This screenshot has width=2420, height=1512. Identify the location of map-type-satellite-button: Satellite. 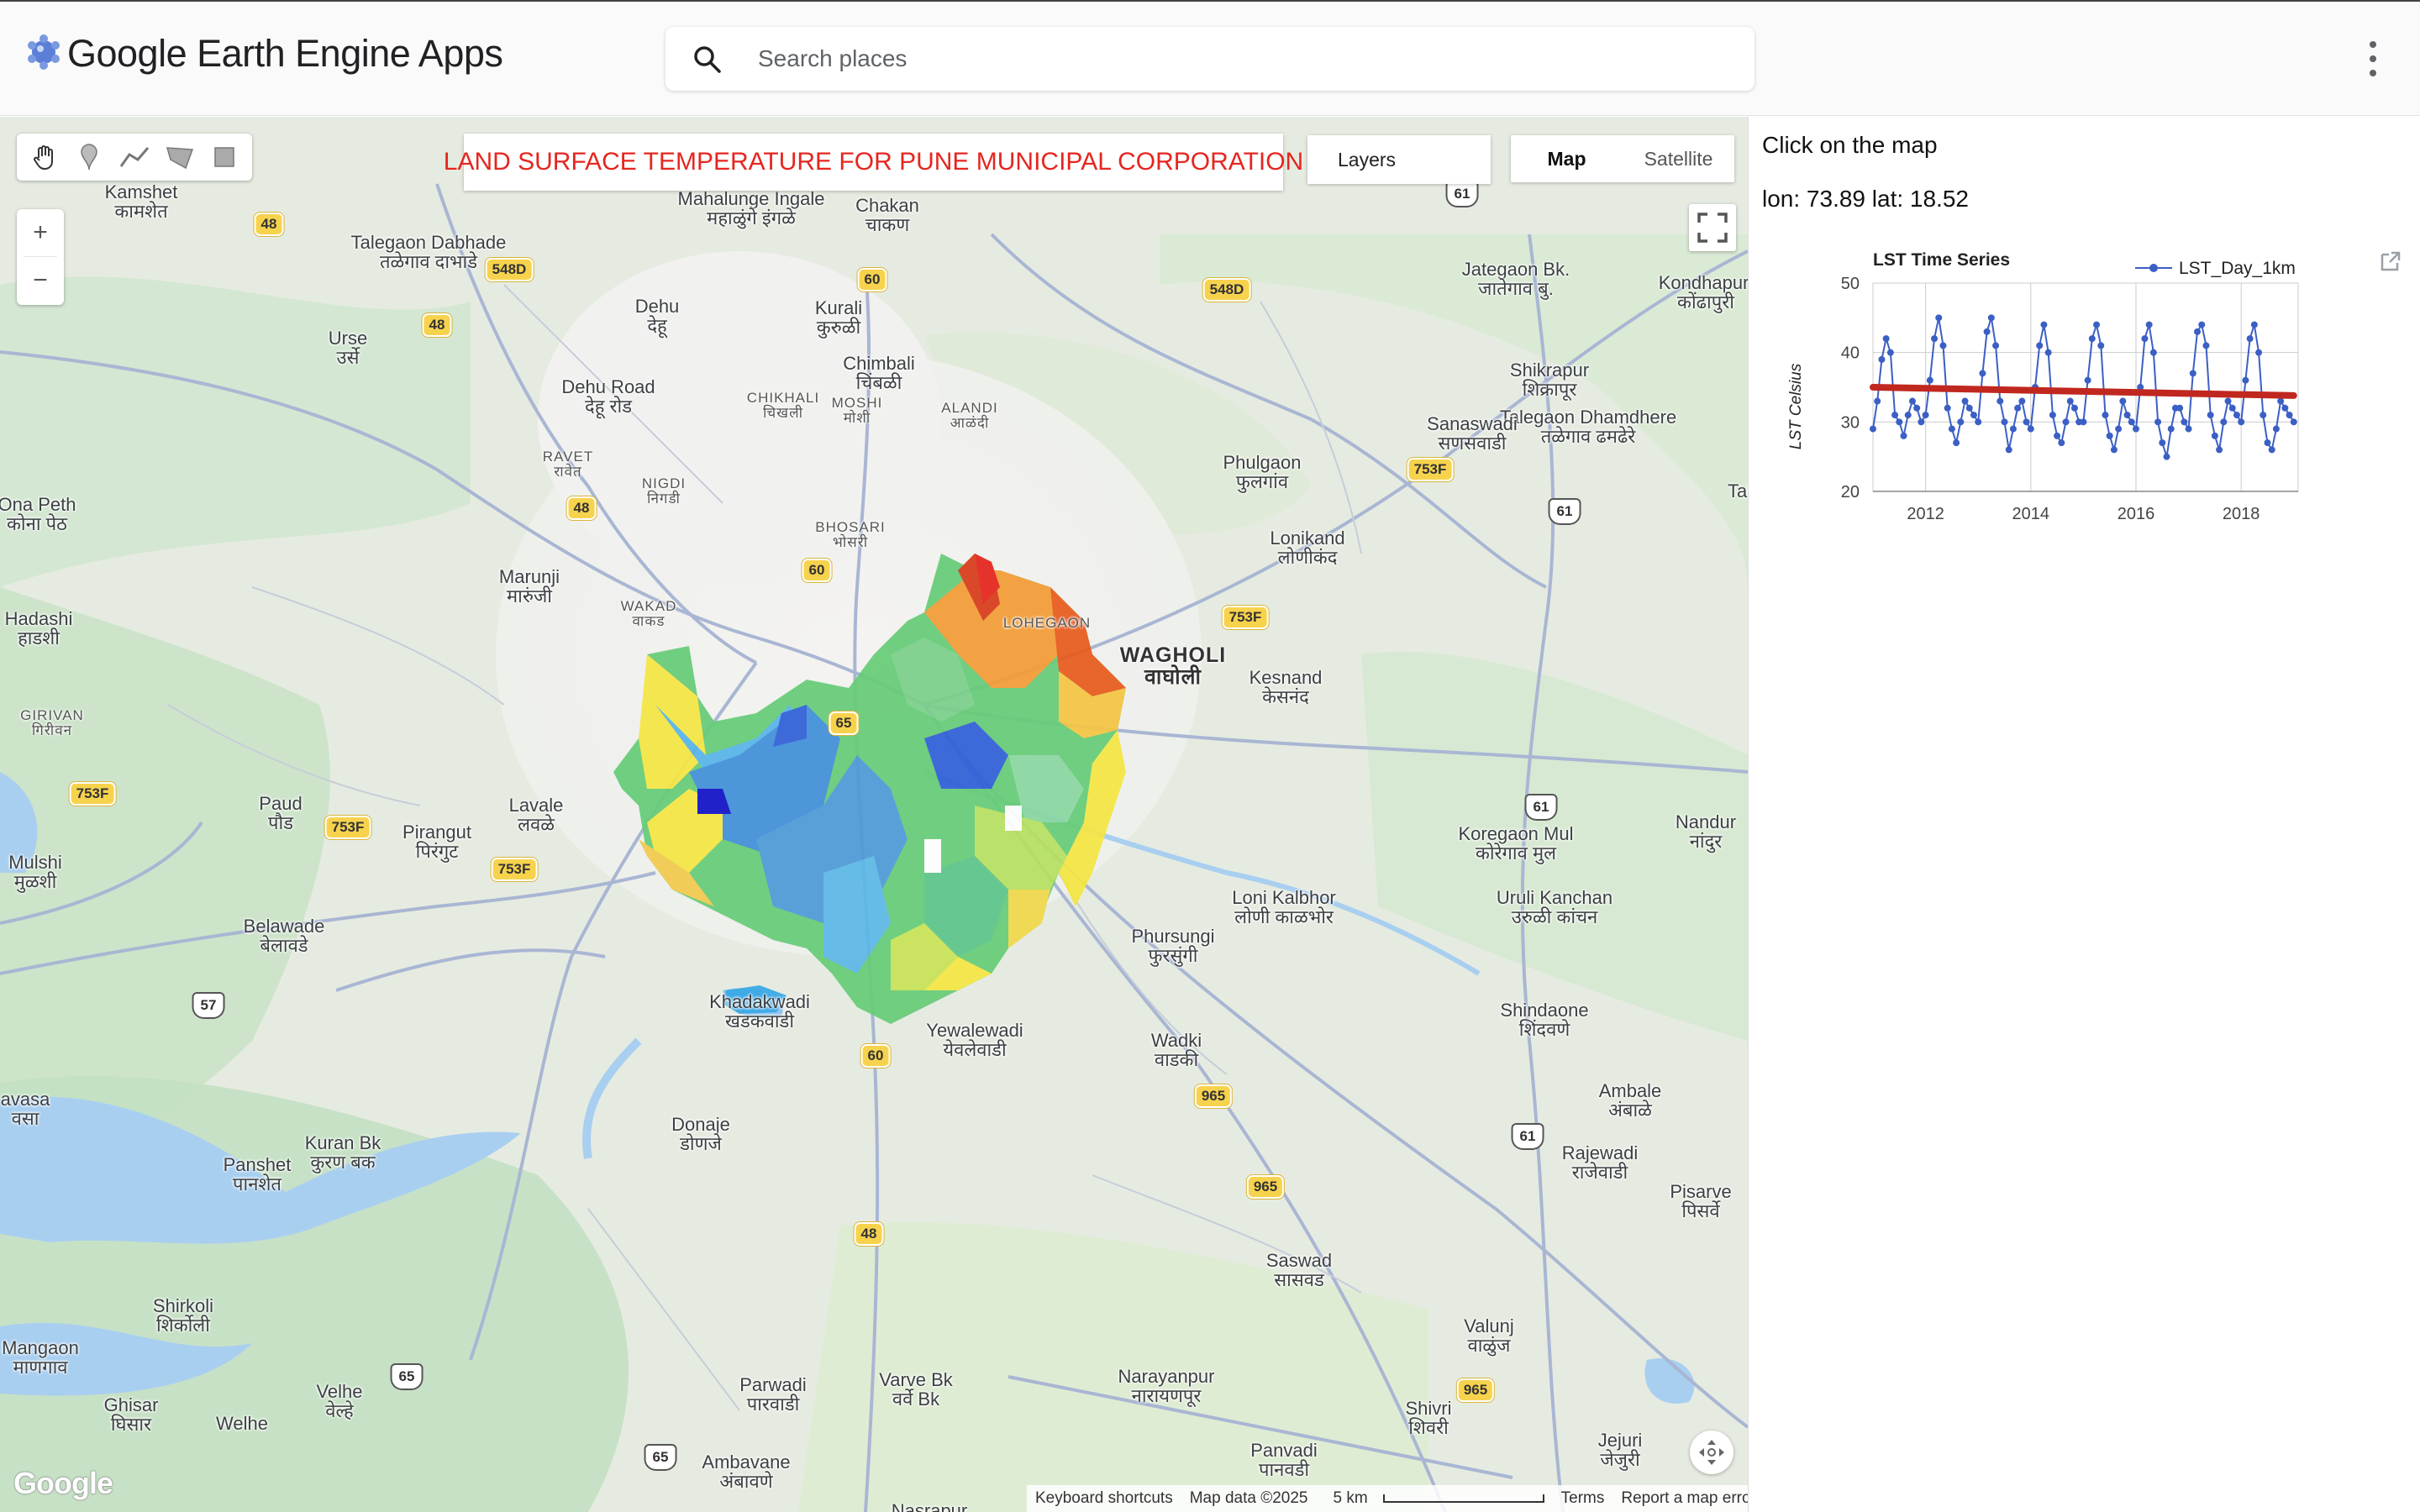
(1679, 158).